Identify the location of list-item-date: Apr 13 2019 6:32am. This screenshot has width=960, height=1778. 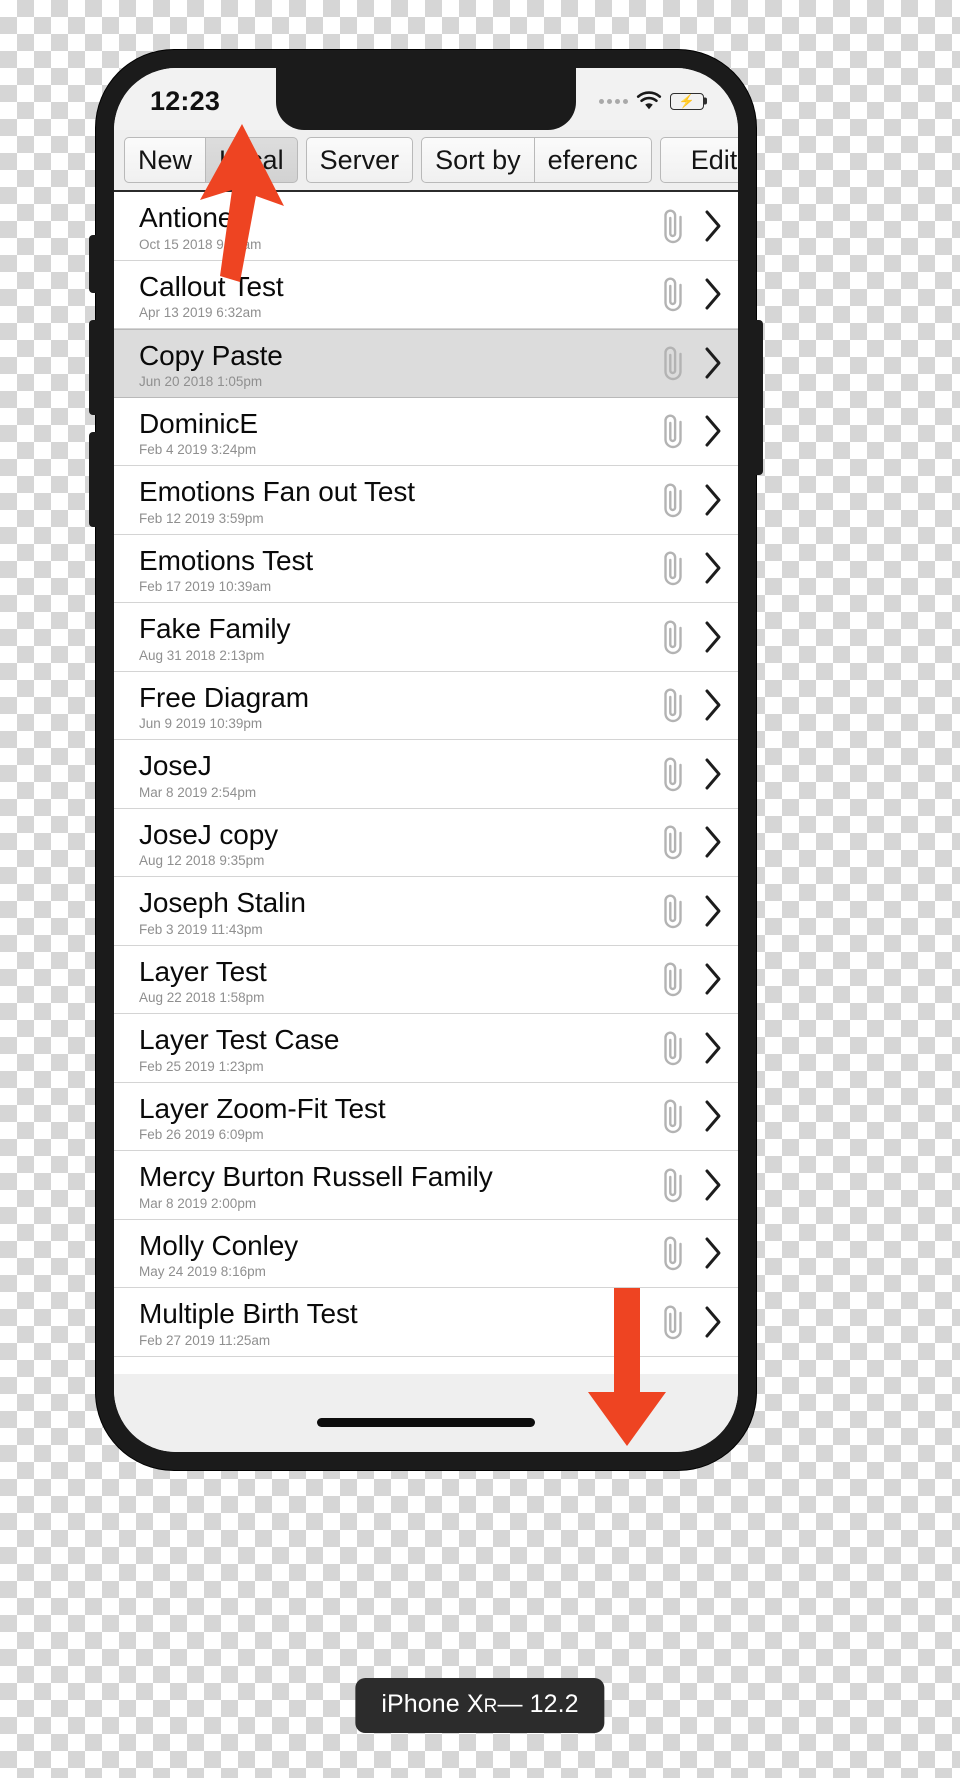
(200, 313).